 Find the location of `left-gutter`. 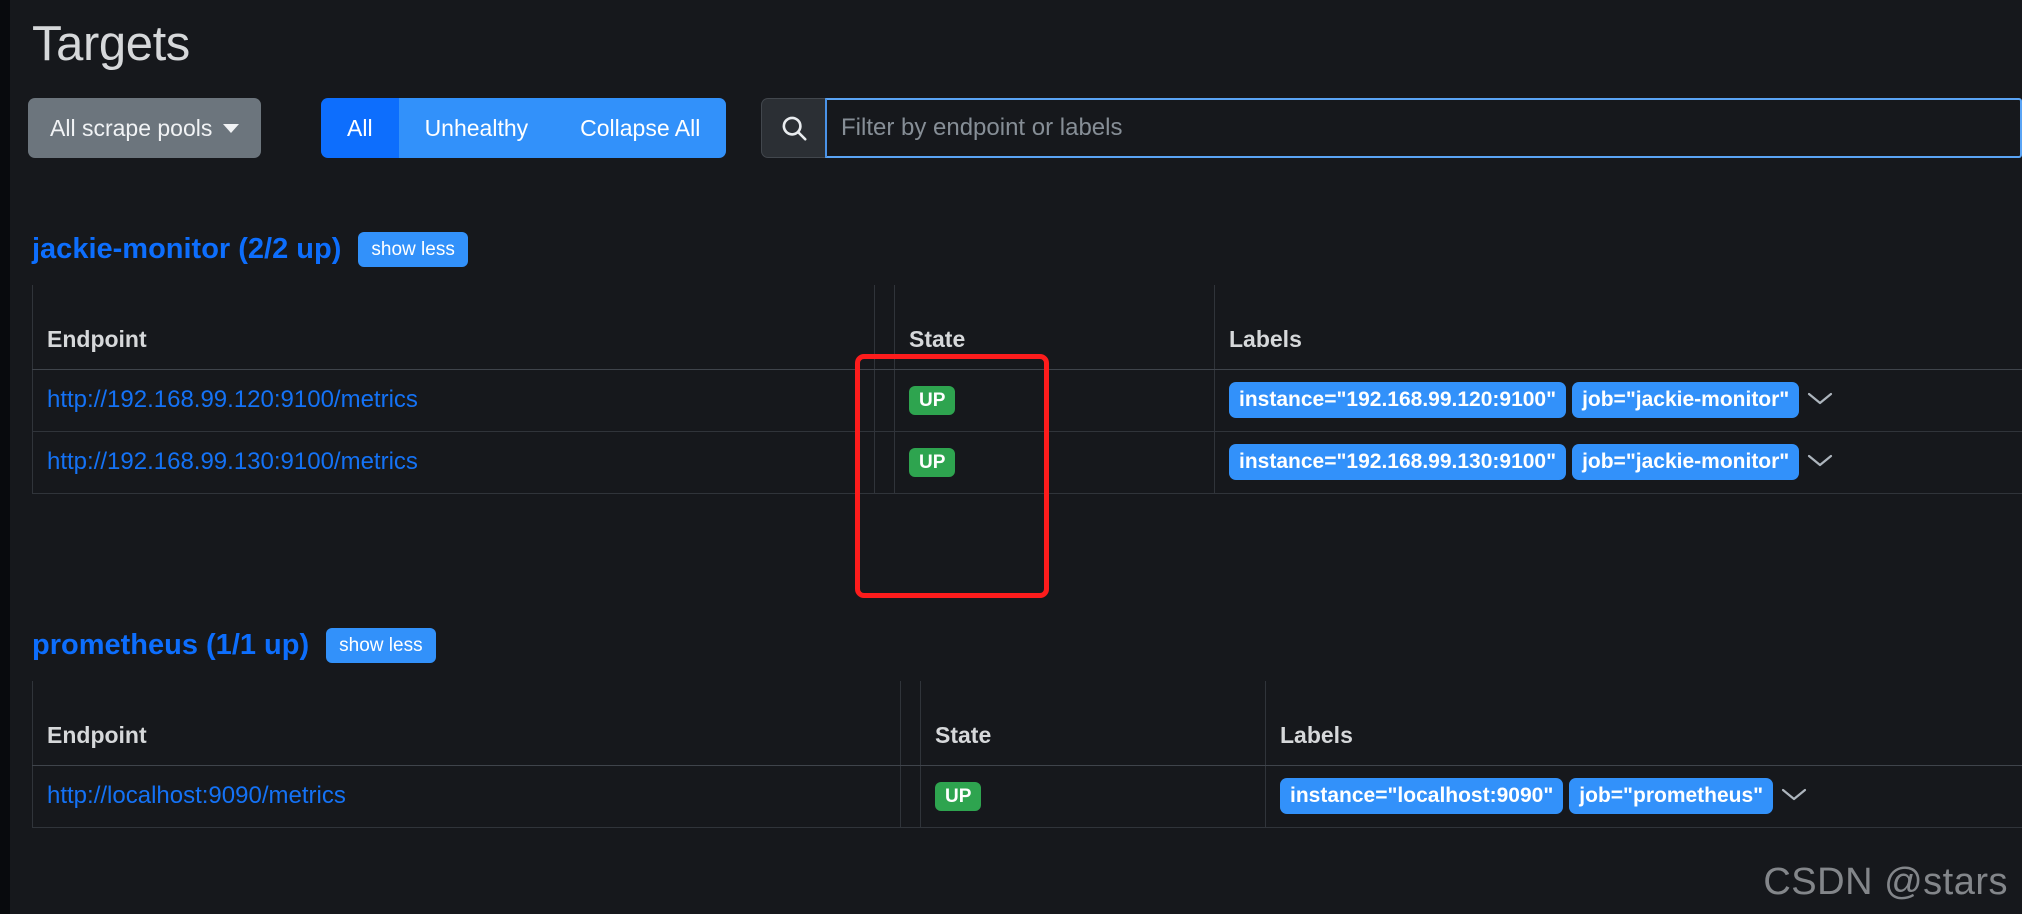

left-gutter is located at coordinates (5, 457).